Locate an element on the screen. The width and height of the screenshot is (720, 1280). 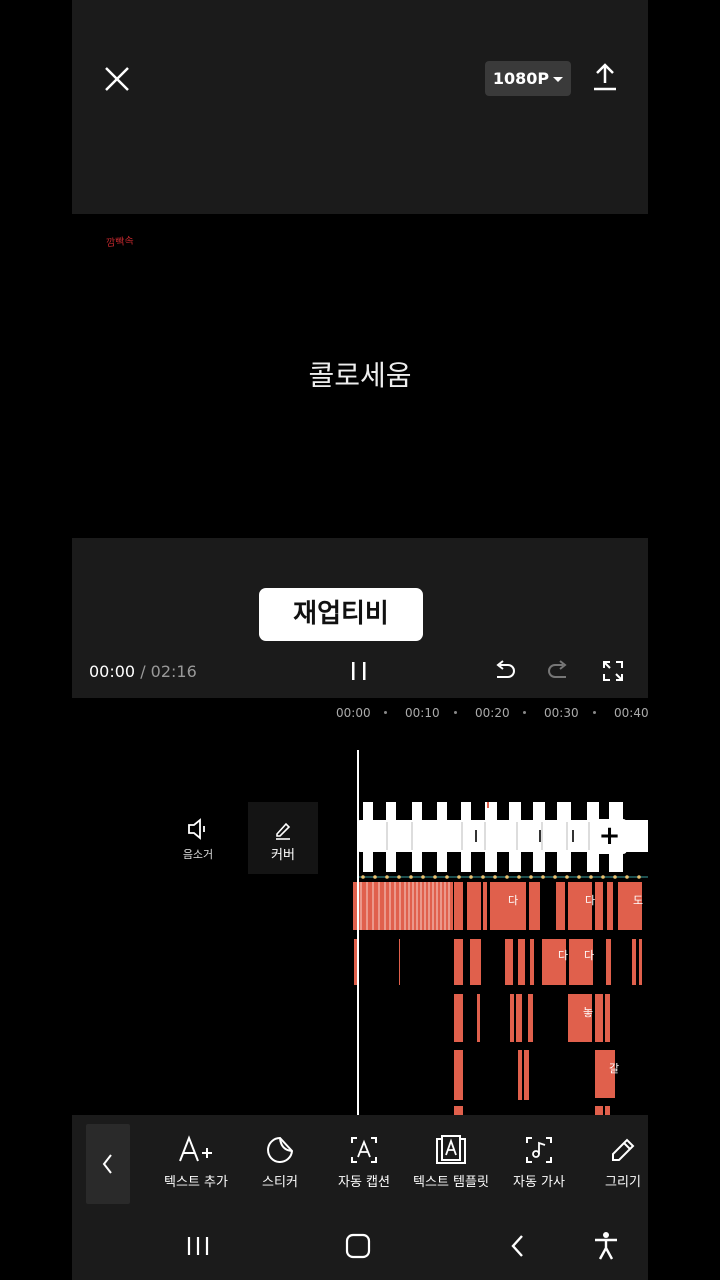
mute-button: 음소거 is located at coordinates (198, 840).